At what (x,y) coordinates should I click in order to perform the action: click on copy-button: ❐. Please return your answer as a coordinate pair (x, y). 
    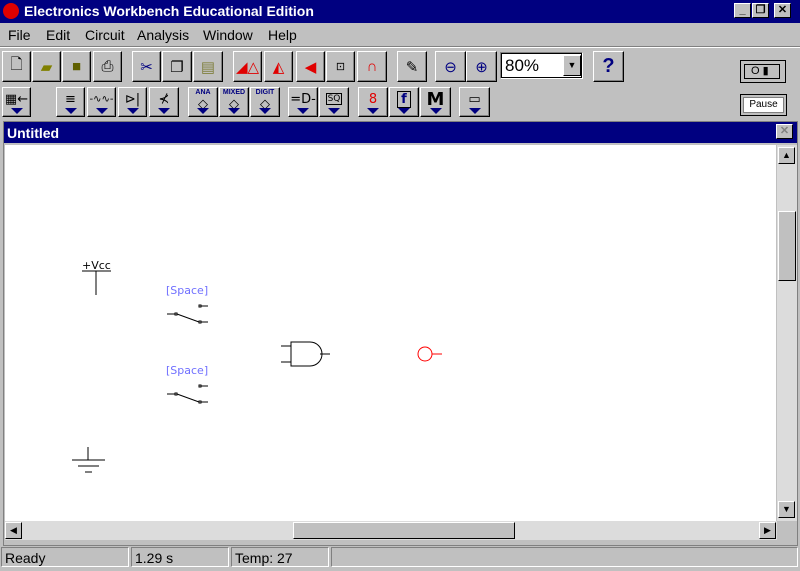
    Looking at the image, I should click on (177, 66).